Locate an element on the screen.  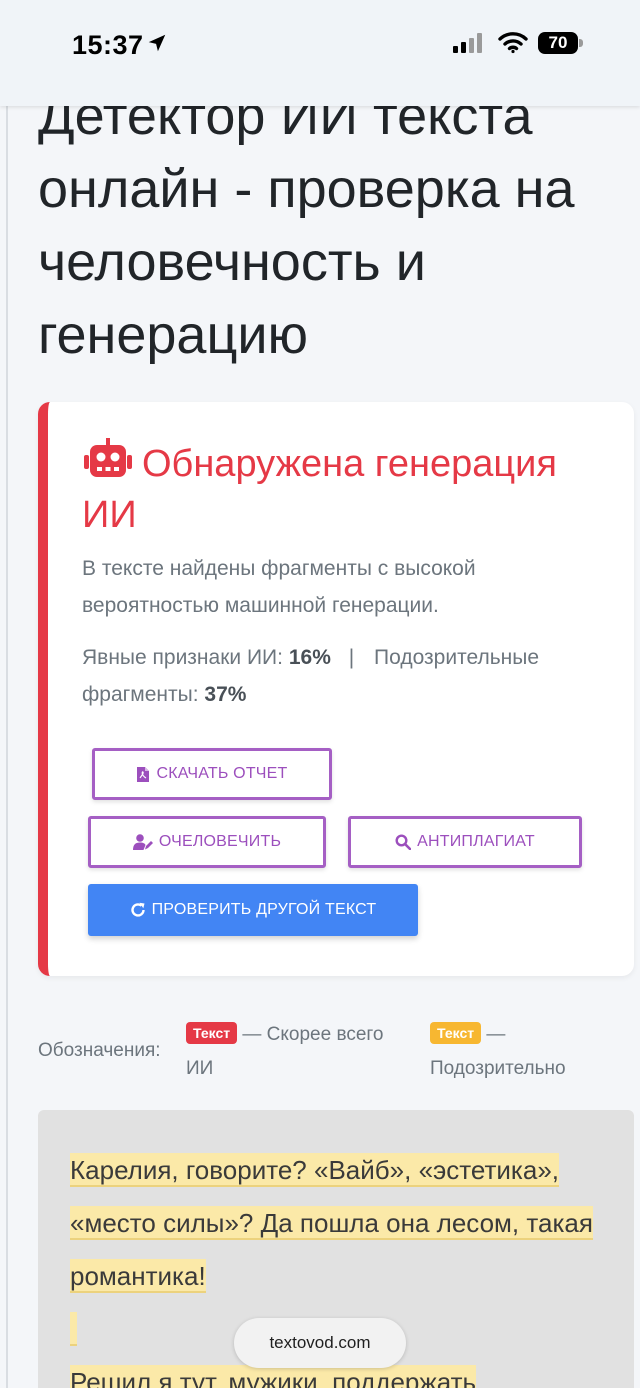
location-arrow-icon is located at coordinates (157, 43).